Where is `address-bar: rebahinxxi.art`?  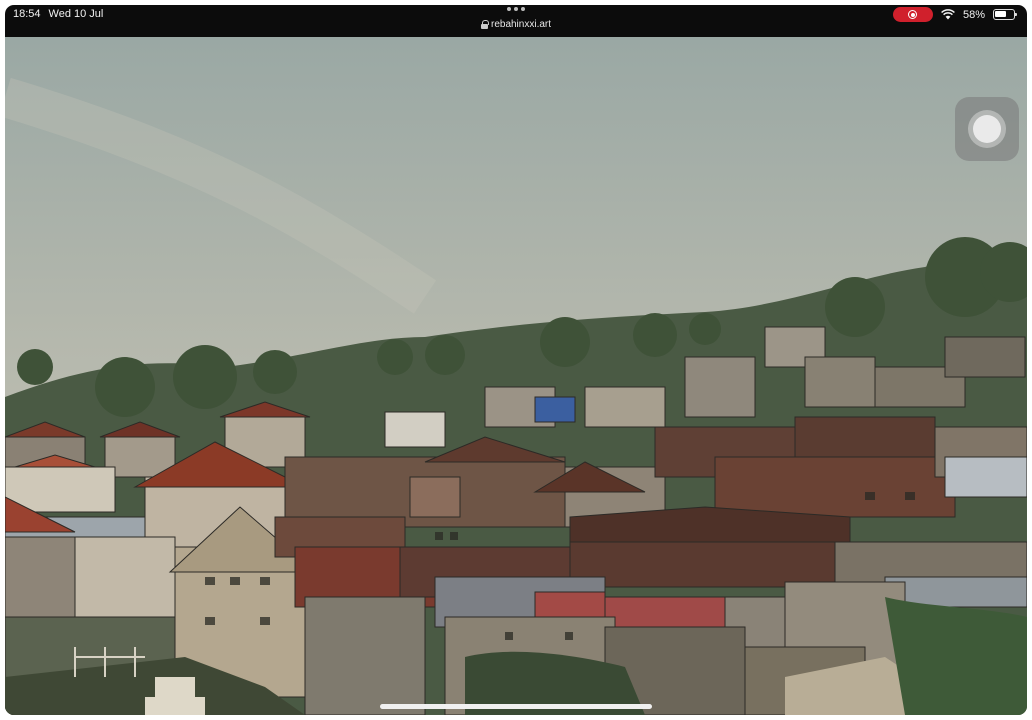
address-bar: rebahinxxi.art is located at coordinates (516, 24).